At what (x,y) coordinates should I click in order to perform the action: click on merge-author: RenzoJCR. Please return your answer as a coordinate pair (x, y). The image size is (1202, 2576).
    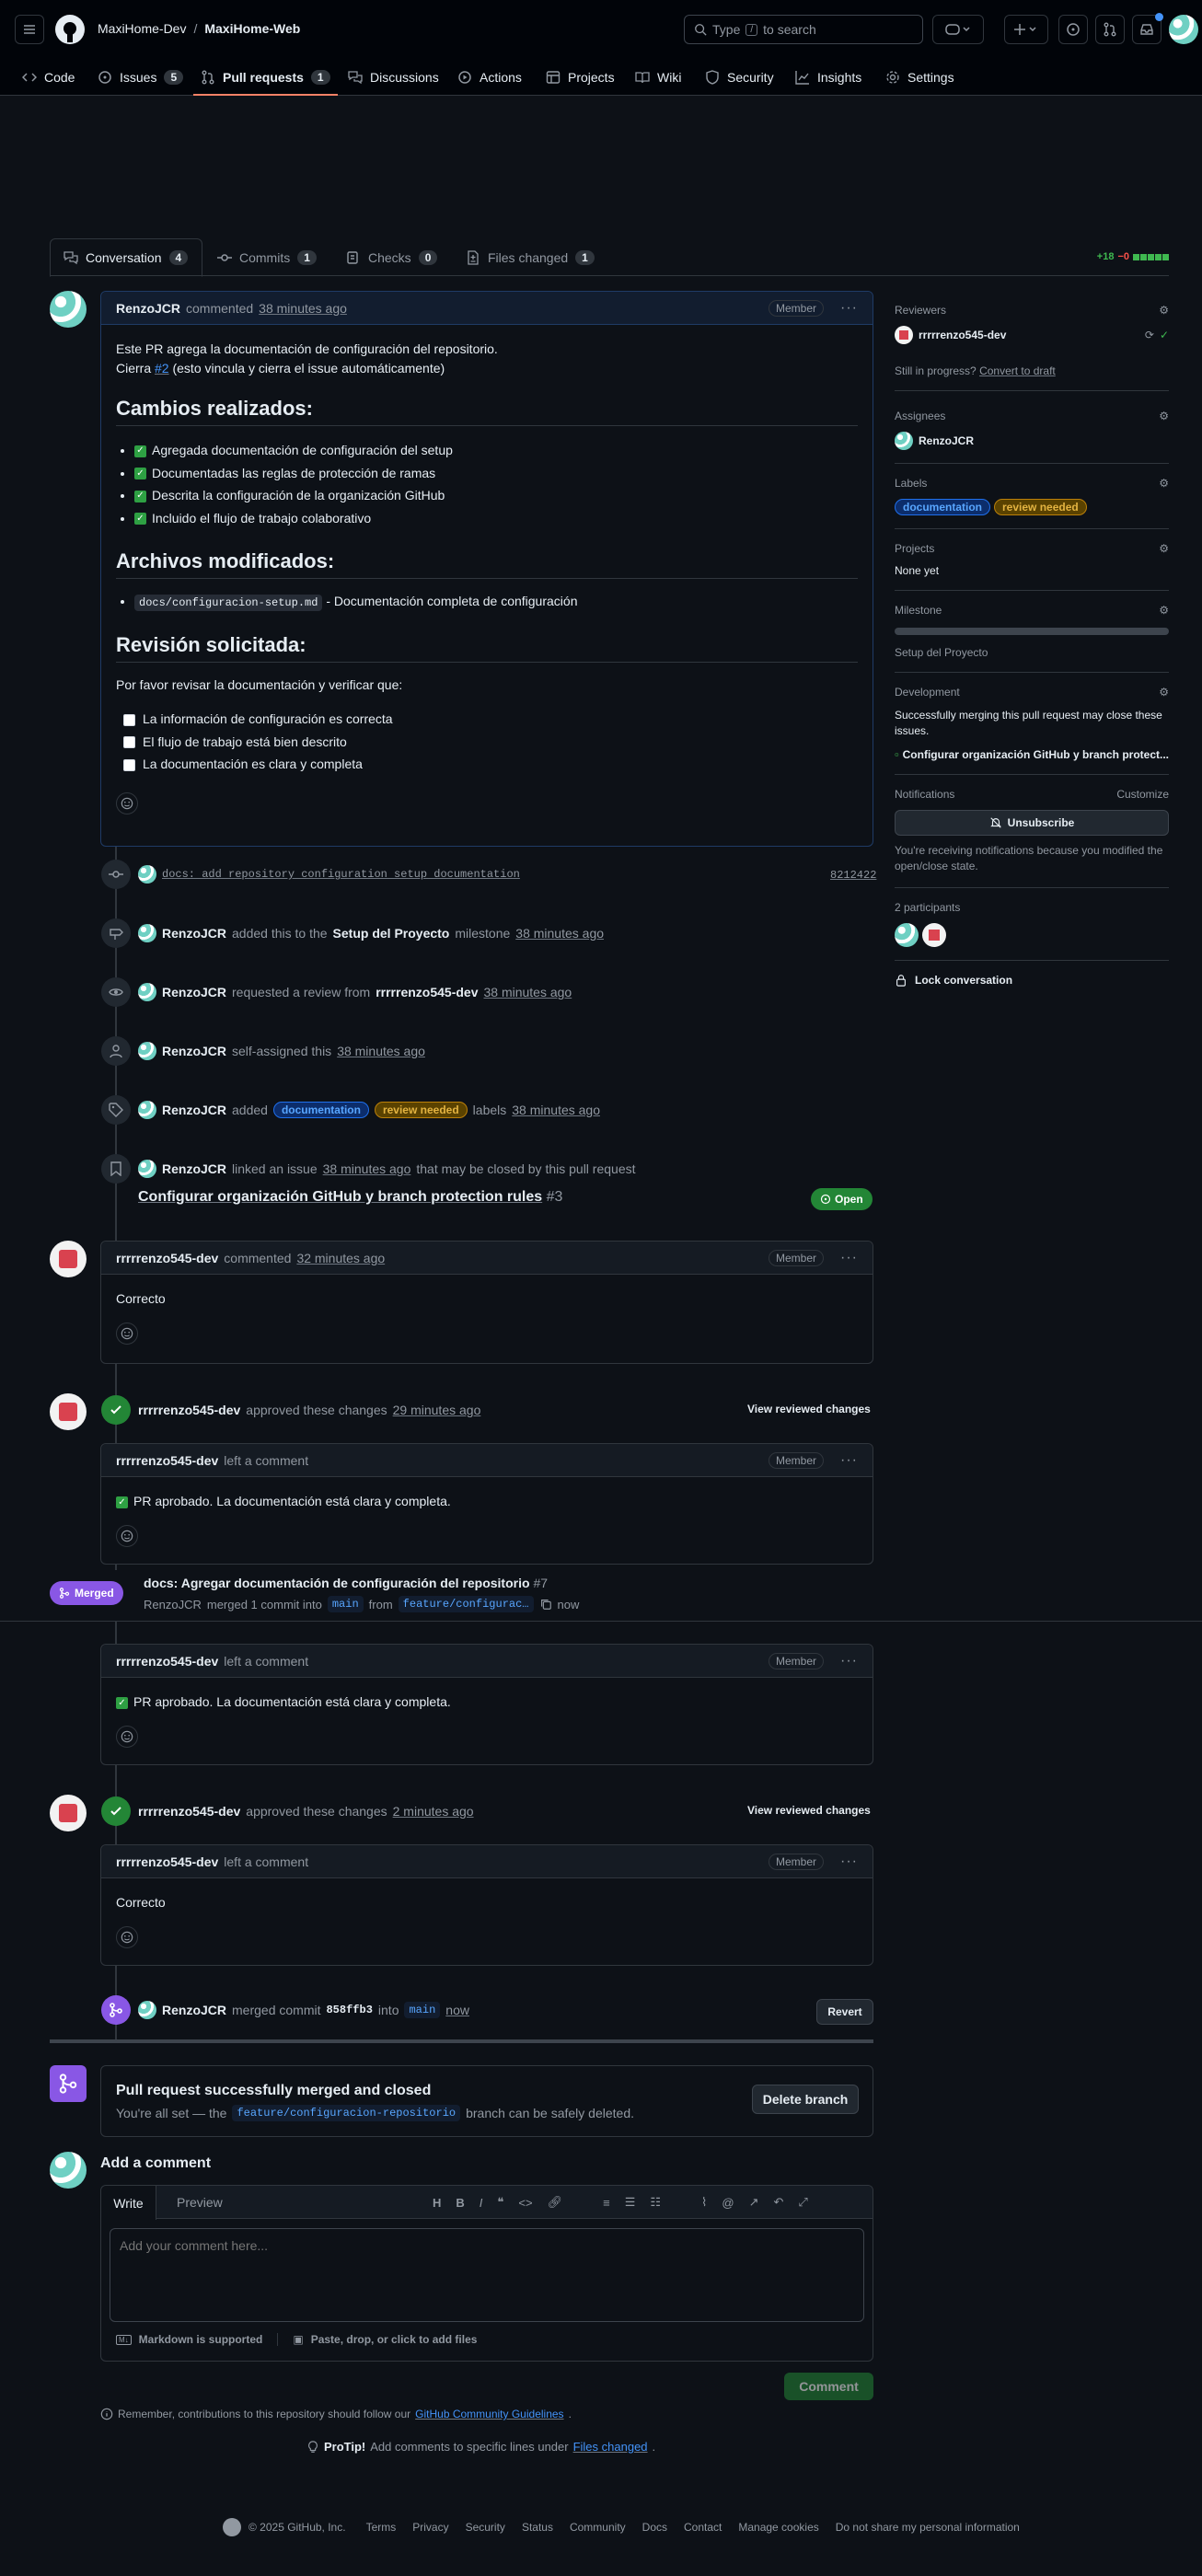
    Looking at the image, I should click on (173, 1605).